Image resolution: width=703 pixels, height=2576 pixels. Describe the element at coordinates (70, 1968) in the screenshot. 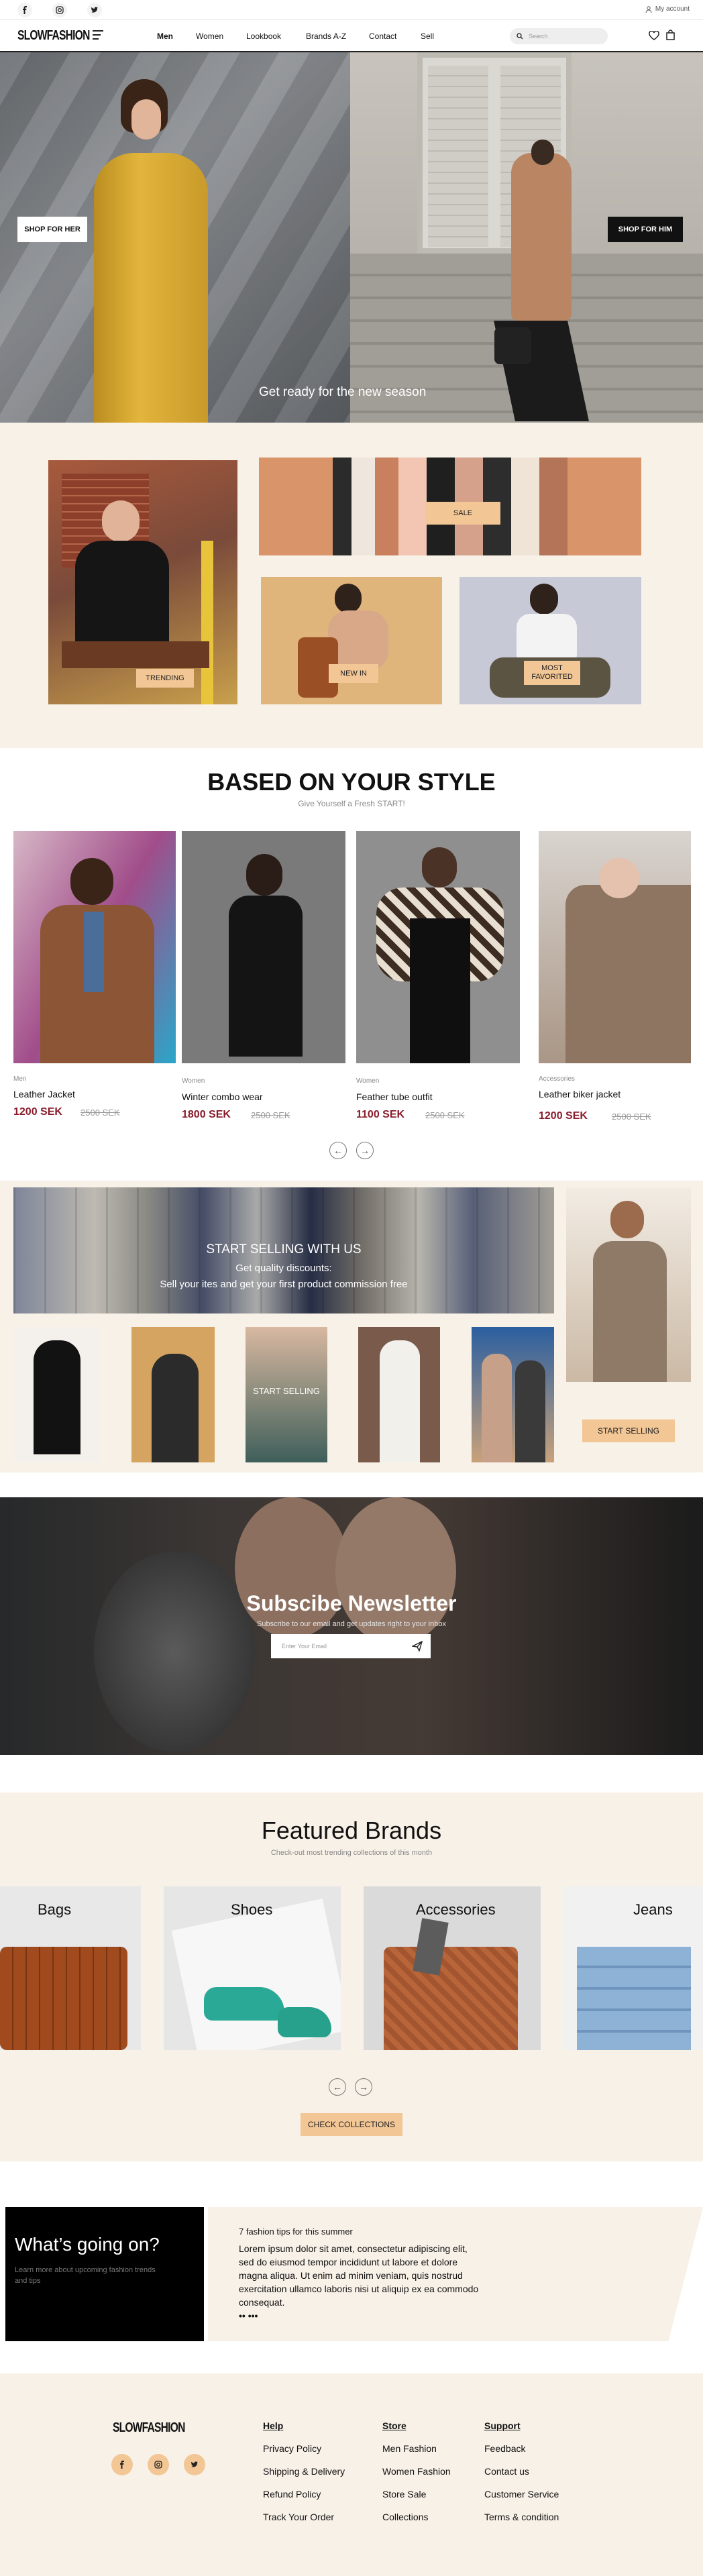

I see `brand-card-bags: Bags` at that location.